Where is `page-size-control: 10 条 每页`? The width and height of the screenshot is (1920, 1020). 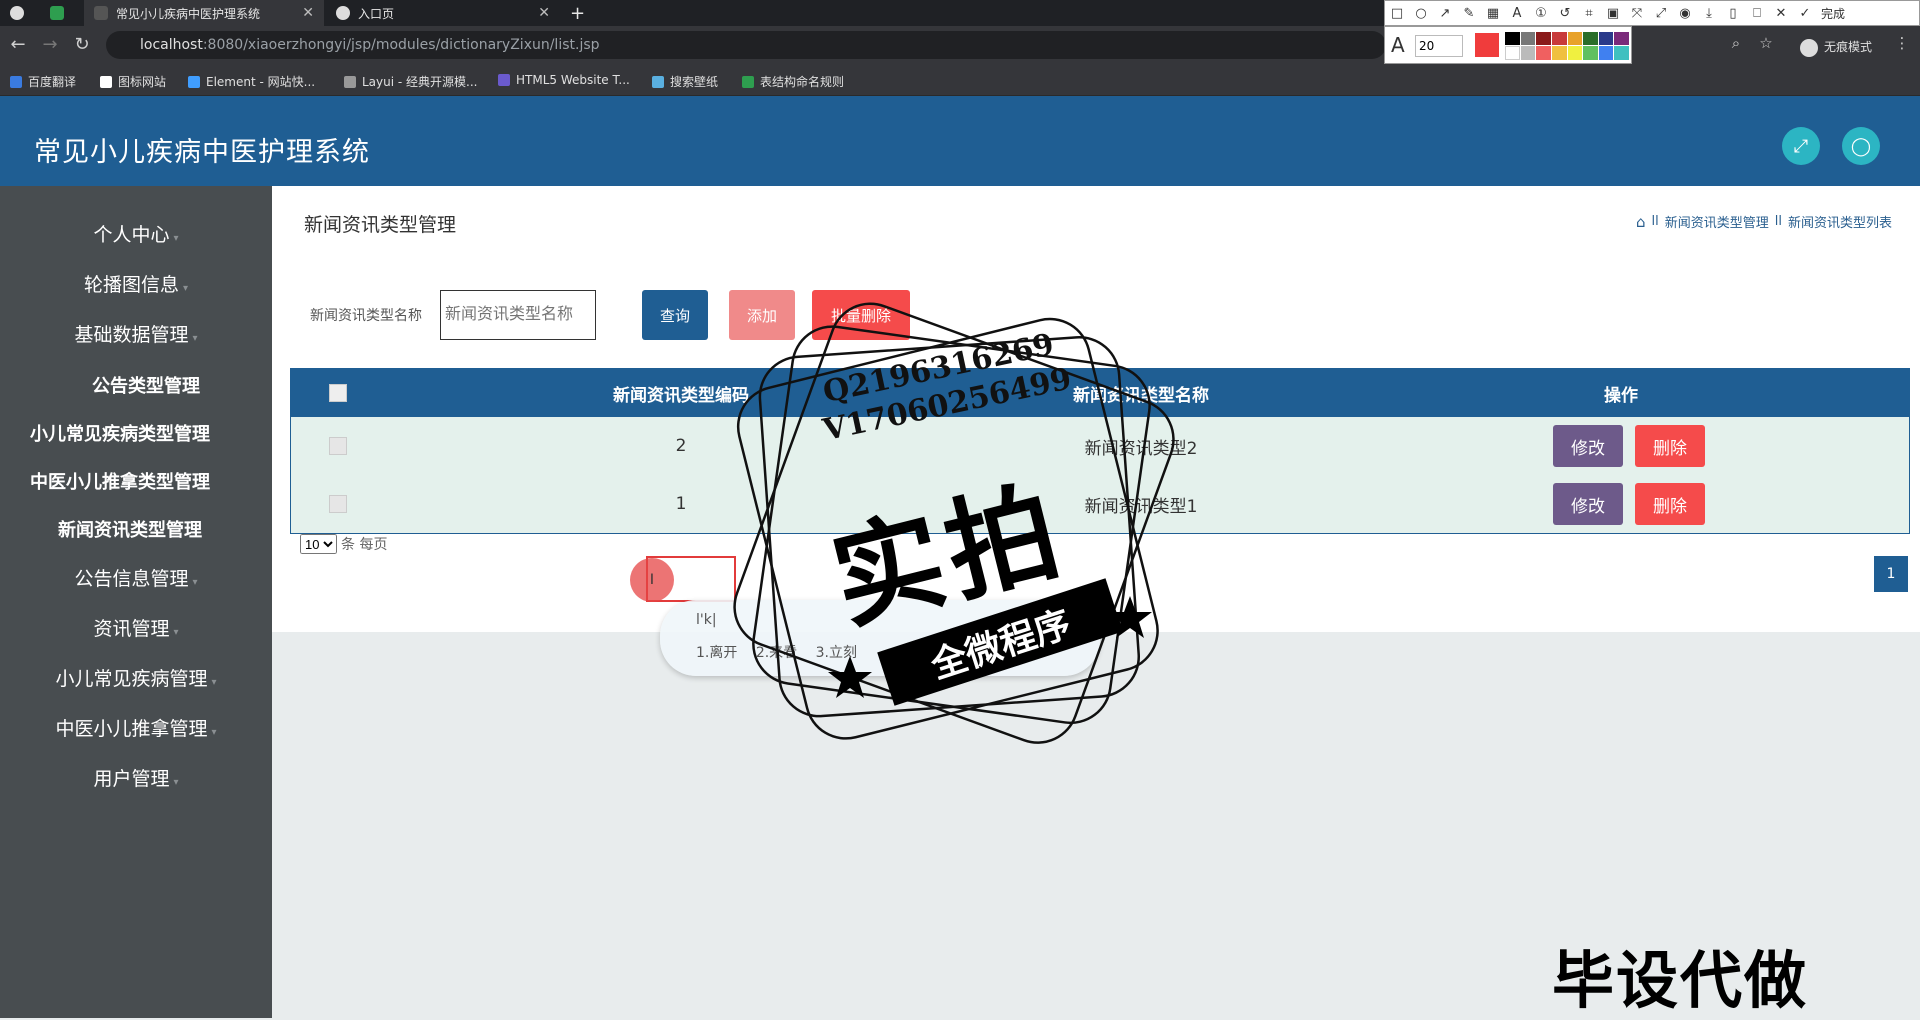
page-size-control: 10 条 每页 is located at coordinates (343, 544).